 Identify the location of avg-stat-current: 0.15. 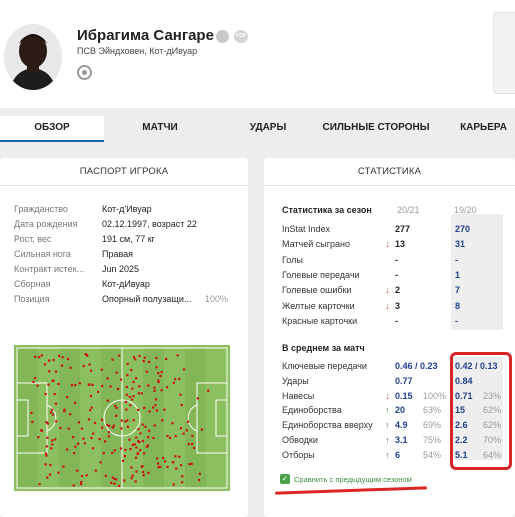
(404, 395).